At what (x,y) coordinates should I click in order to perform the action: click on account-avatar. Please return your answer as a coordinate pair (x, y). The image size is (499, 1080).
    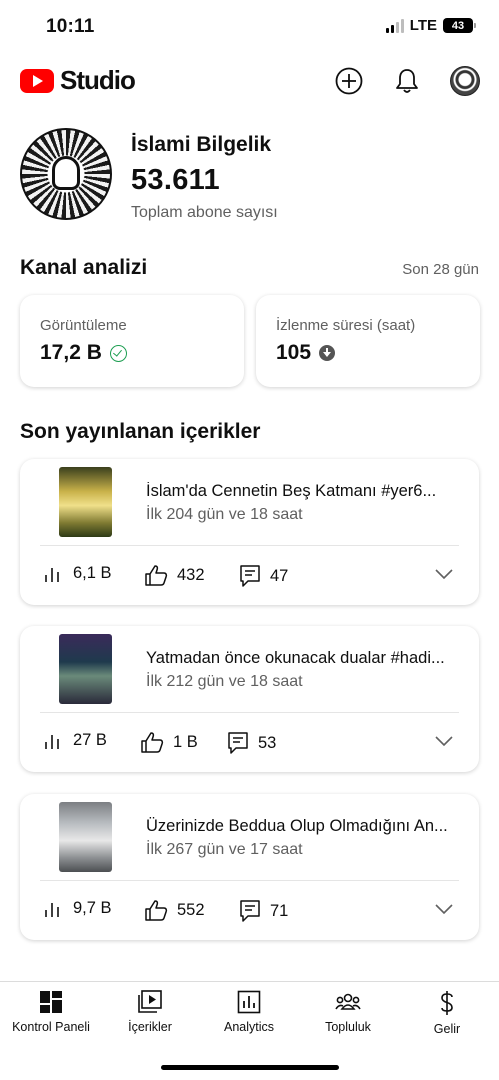
    Looking at the image, I should click on (465, 81).